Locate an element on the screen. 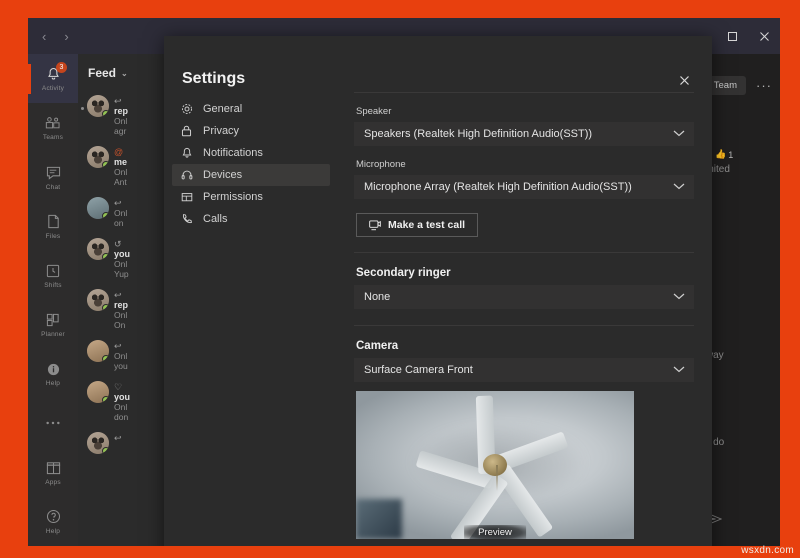 The image size is (800, 558). feed-title: Feed is located at coordinates (102, 73).